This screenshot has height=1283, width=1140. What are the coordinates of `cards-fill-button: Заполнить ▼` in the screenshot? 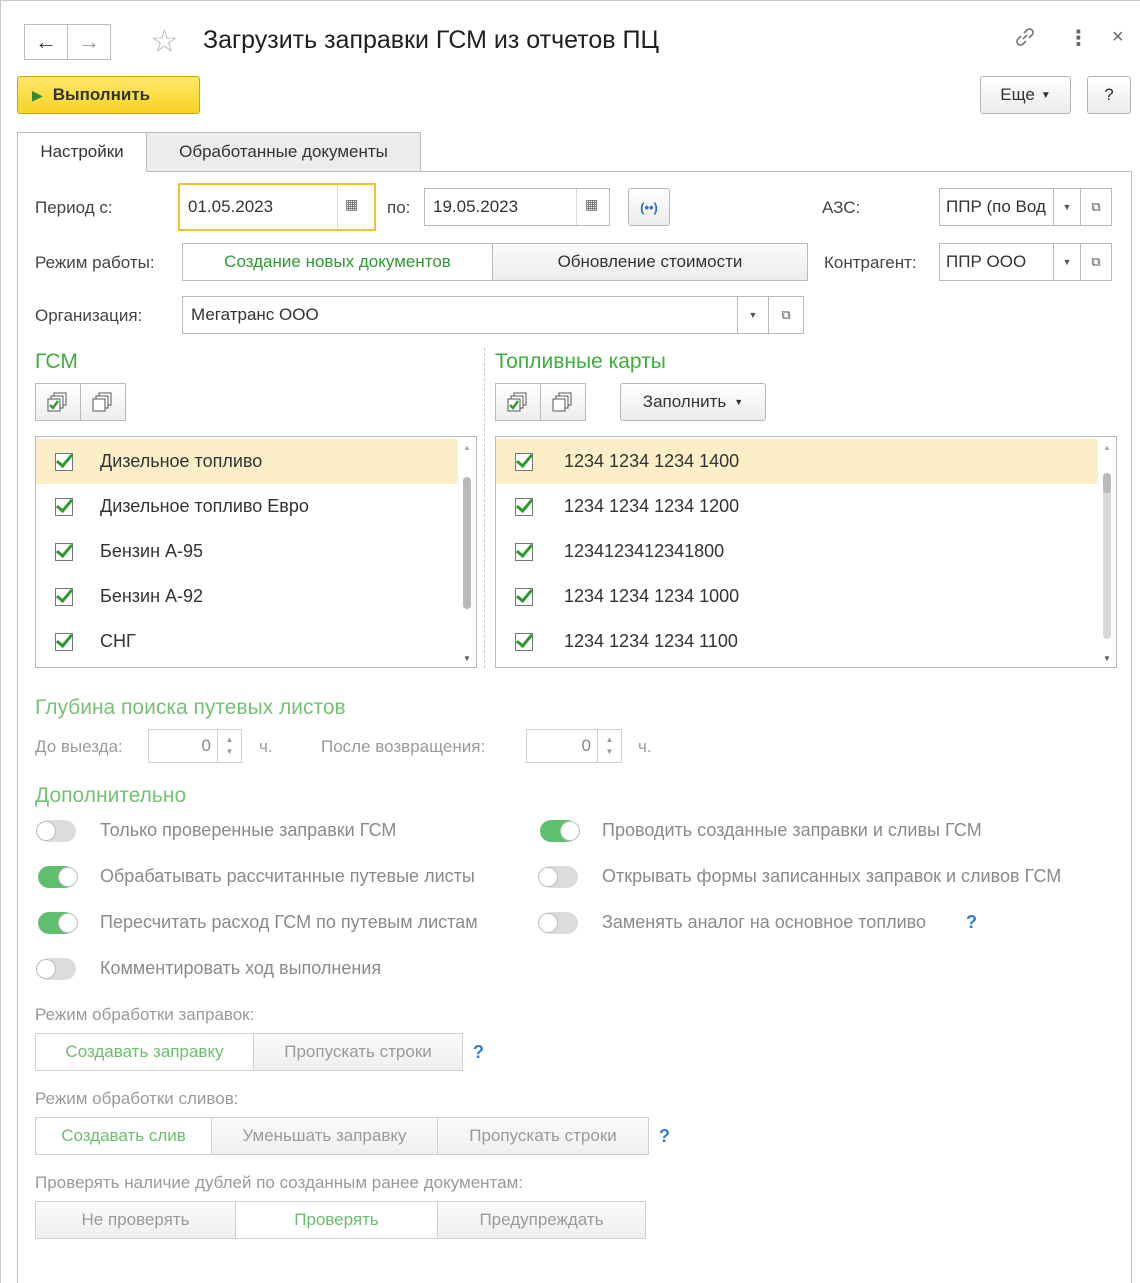 It's located at (693, 402).